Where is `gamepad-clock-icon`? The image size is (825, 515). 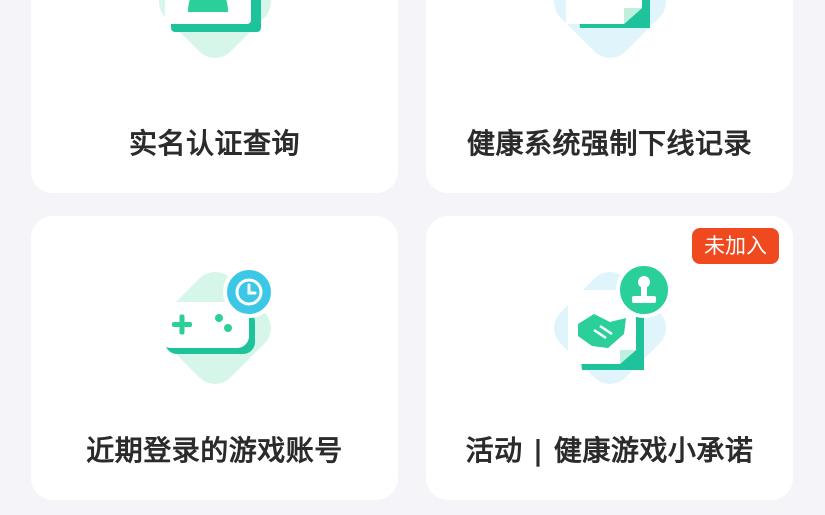 gamepad-clock-icon is located at coordinates (216, 325).